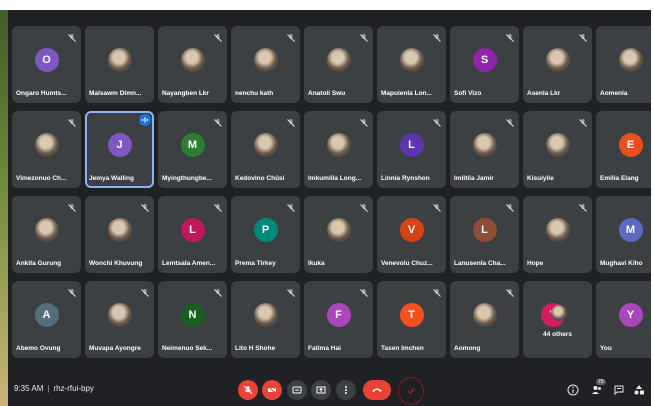 Image resolution: width=654 pixels, height=406 pixels. What do you see at coordinates (619, 178) in the screenshot?
I see `participant-name: Emilia Elang` at bounding box center [619, 178].